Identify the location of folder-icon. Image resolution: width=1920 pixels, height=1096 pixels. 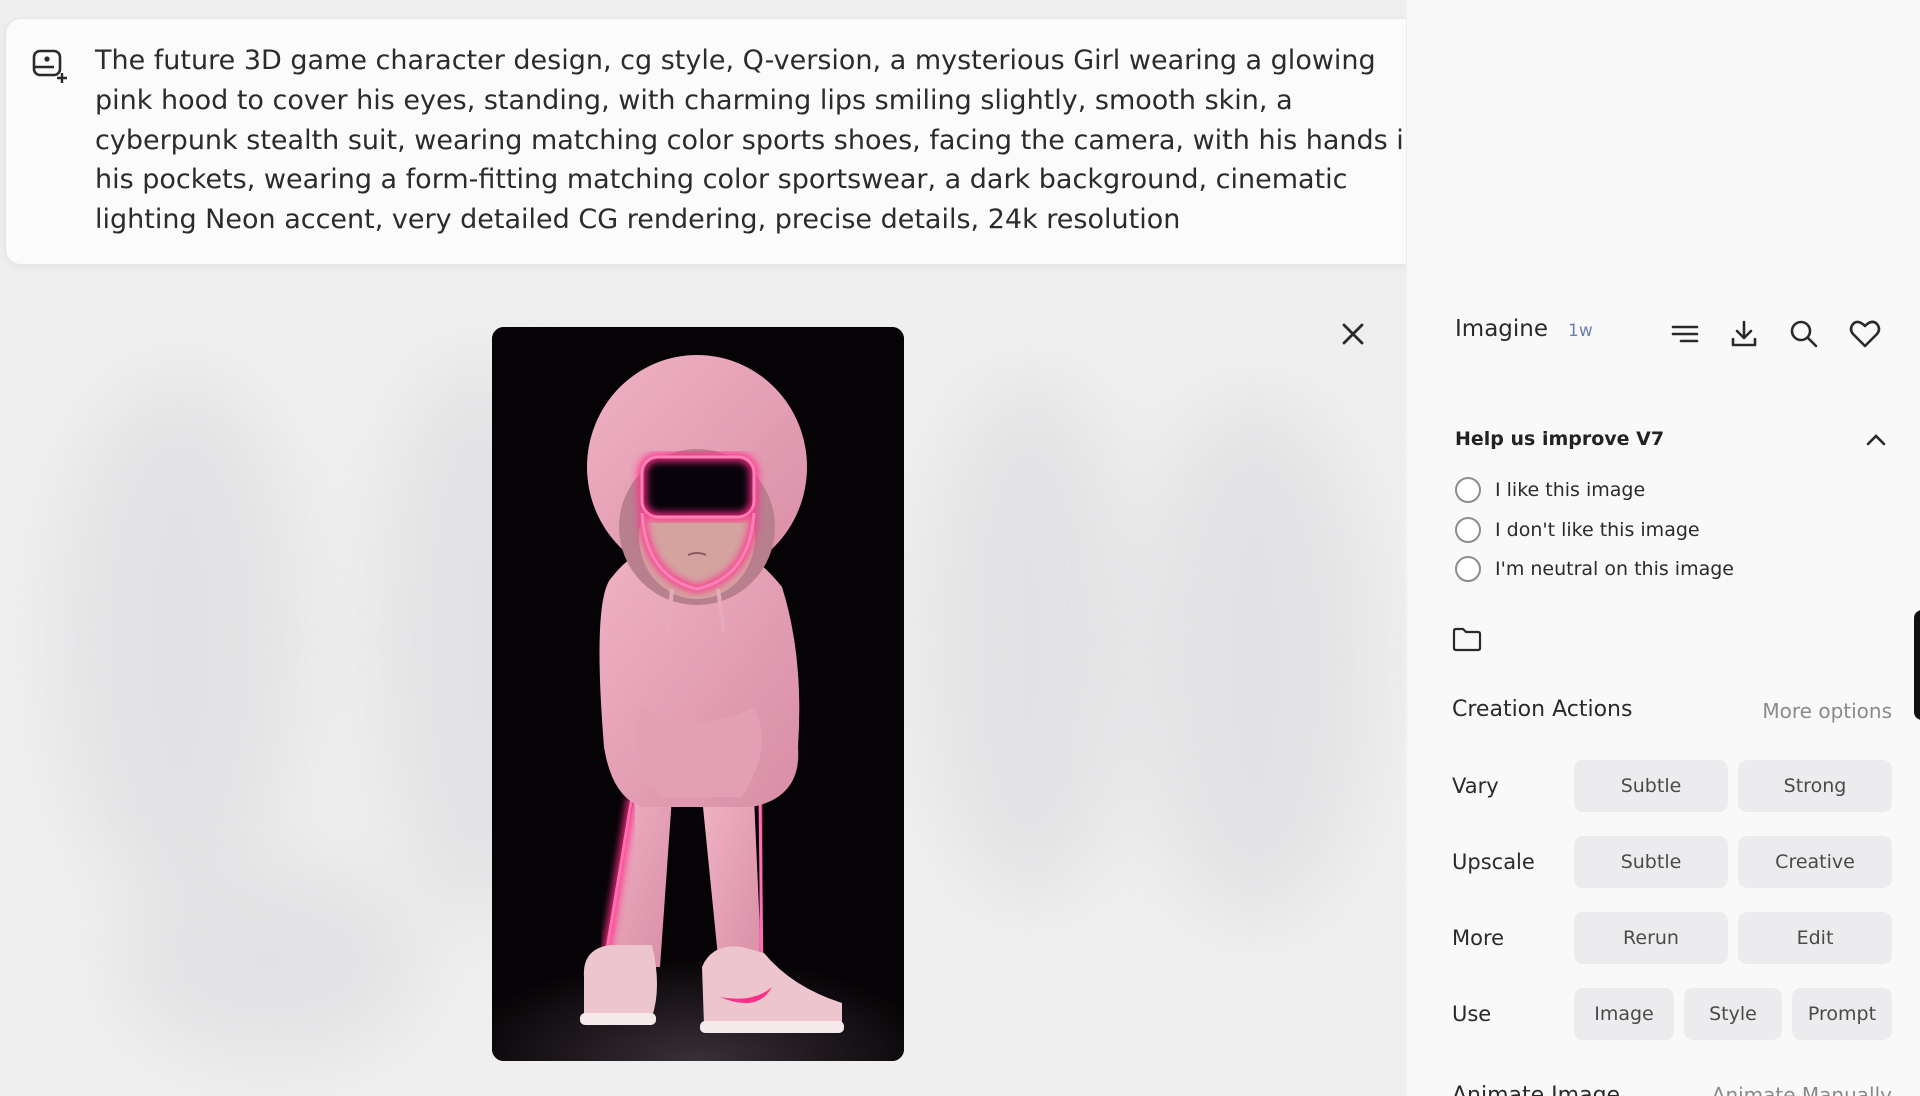
(1467, 639).